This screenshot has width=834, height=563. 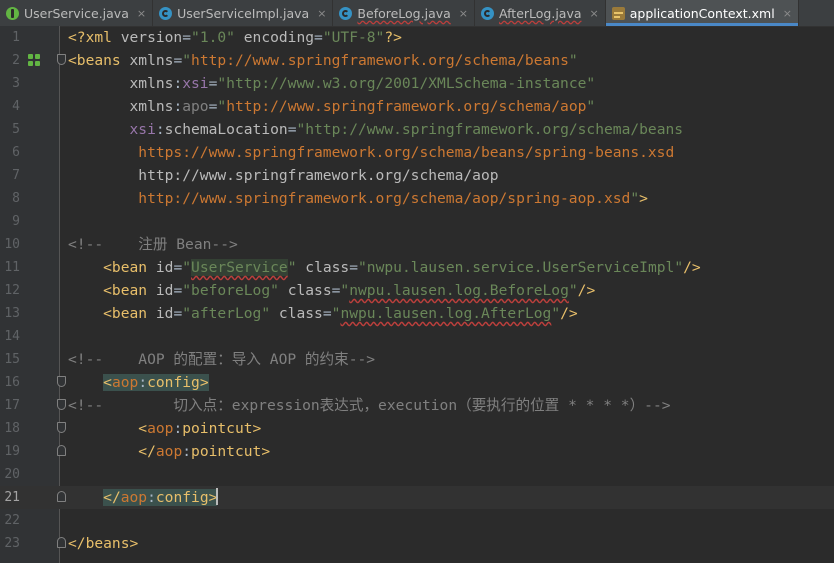 I want to click on line-number: 11, so click(x=12, y=267).